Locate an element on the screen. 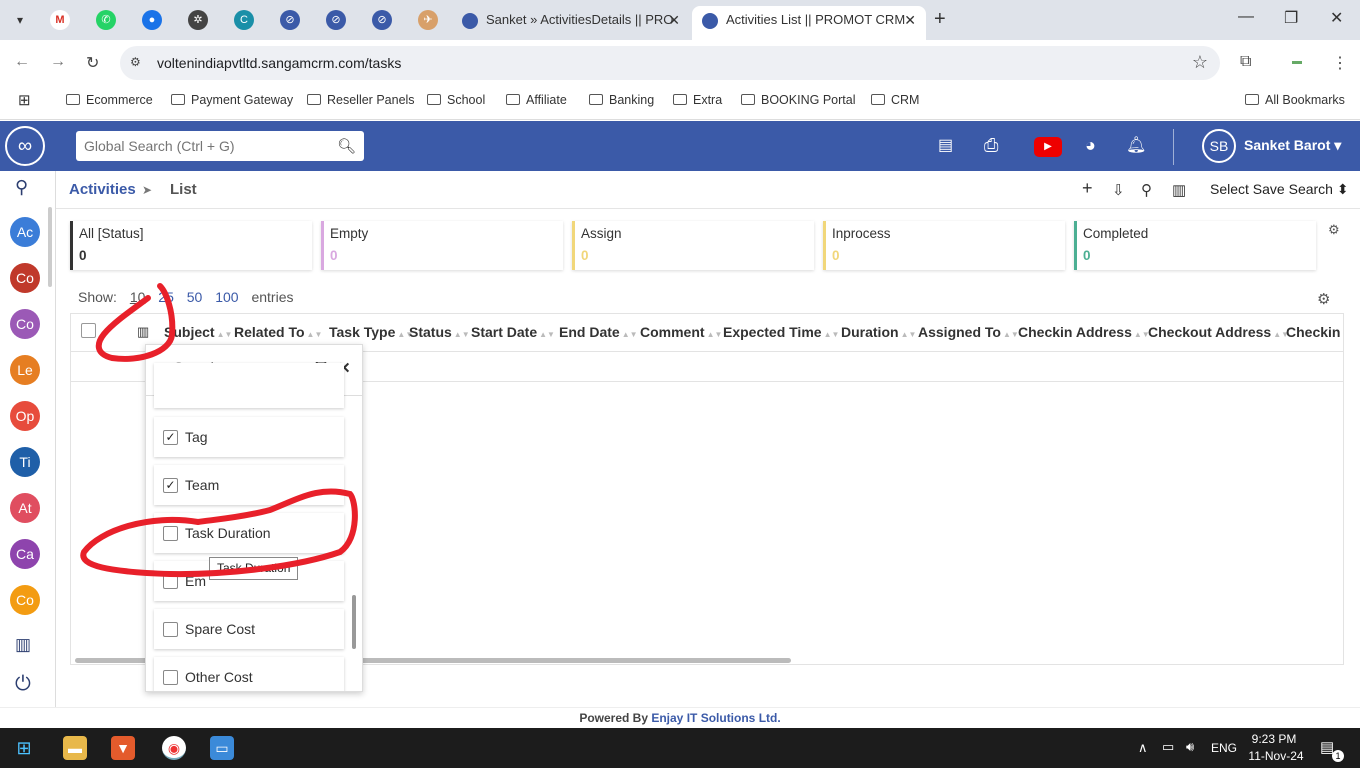 Image resolution: width=1360 pixels, height=768 pixels. clock-time: 9:23 PM is located at coordinates (1274, 739).